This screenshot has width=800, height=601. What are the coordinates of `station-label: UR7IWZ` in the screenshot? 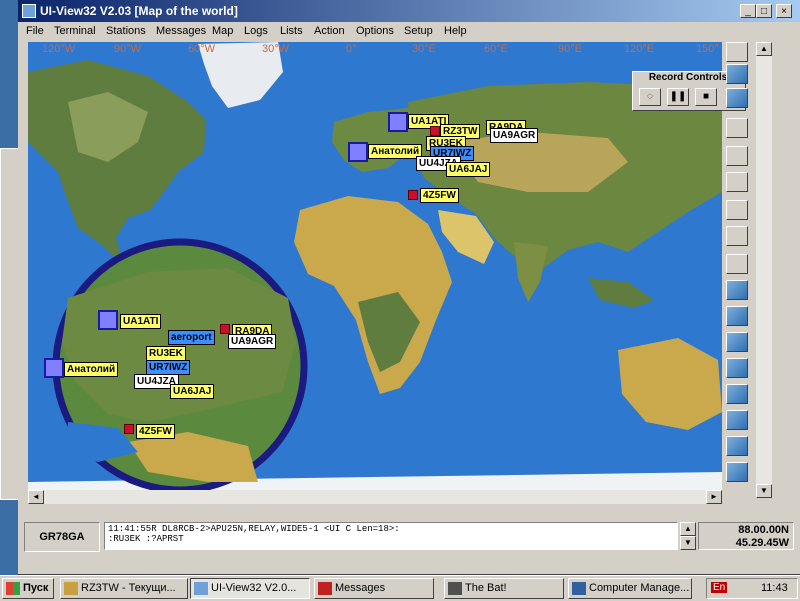 It's located at (168, 367).